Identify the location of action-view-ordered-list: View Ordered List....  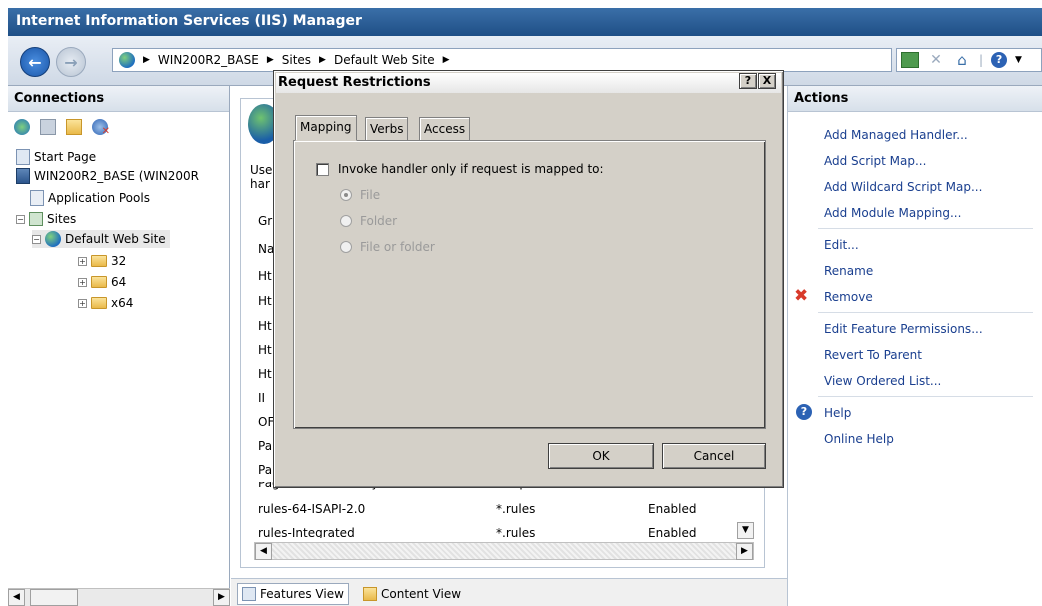
(882, 381).